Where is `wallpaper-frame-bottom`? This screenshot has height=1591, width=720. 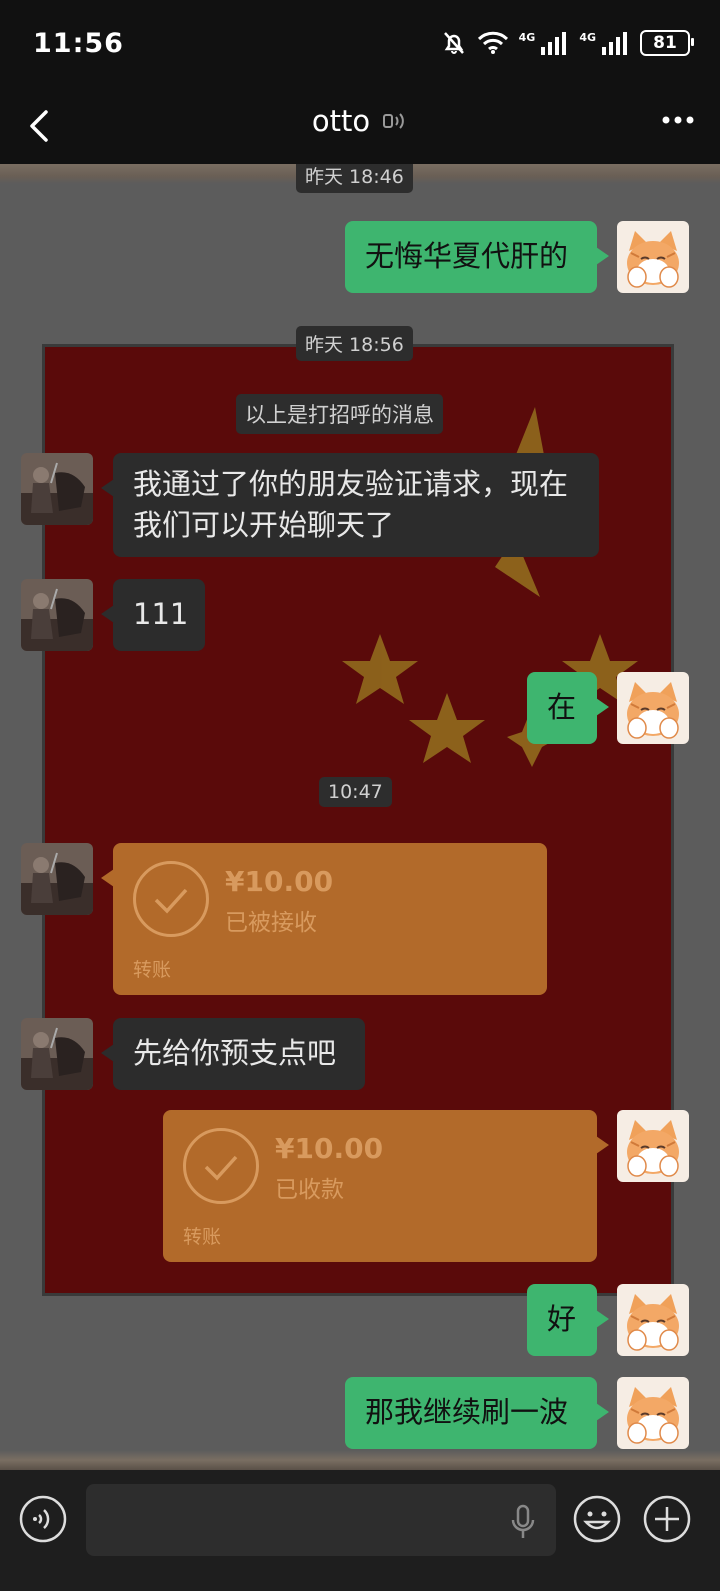 wallpaper-frame-bottom is located at coordinates (360, 1460).